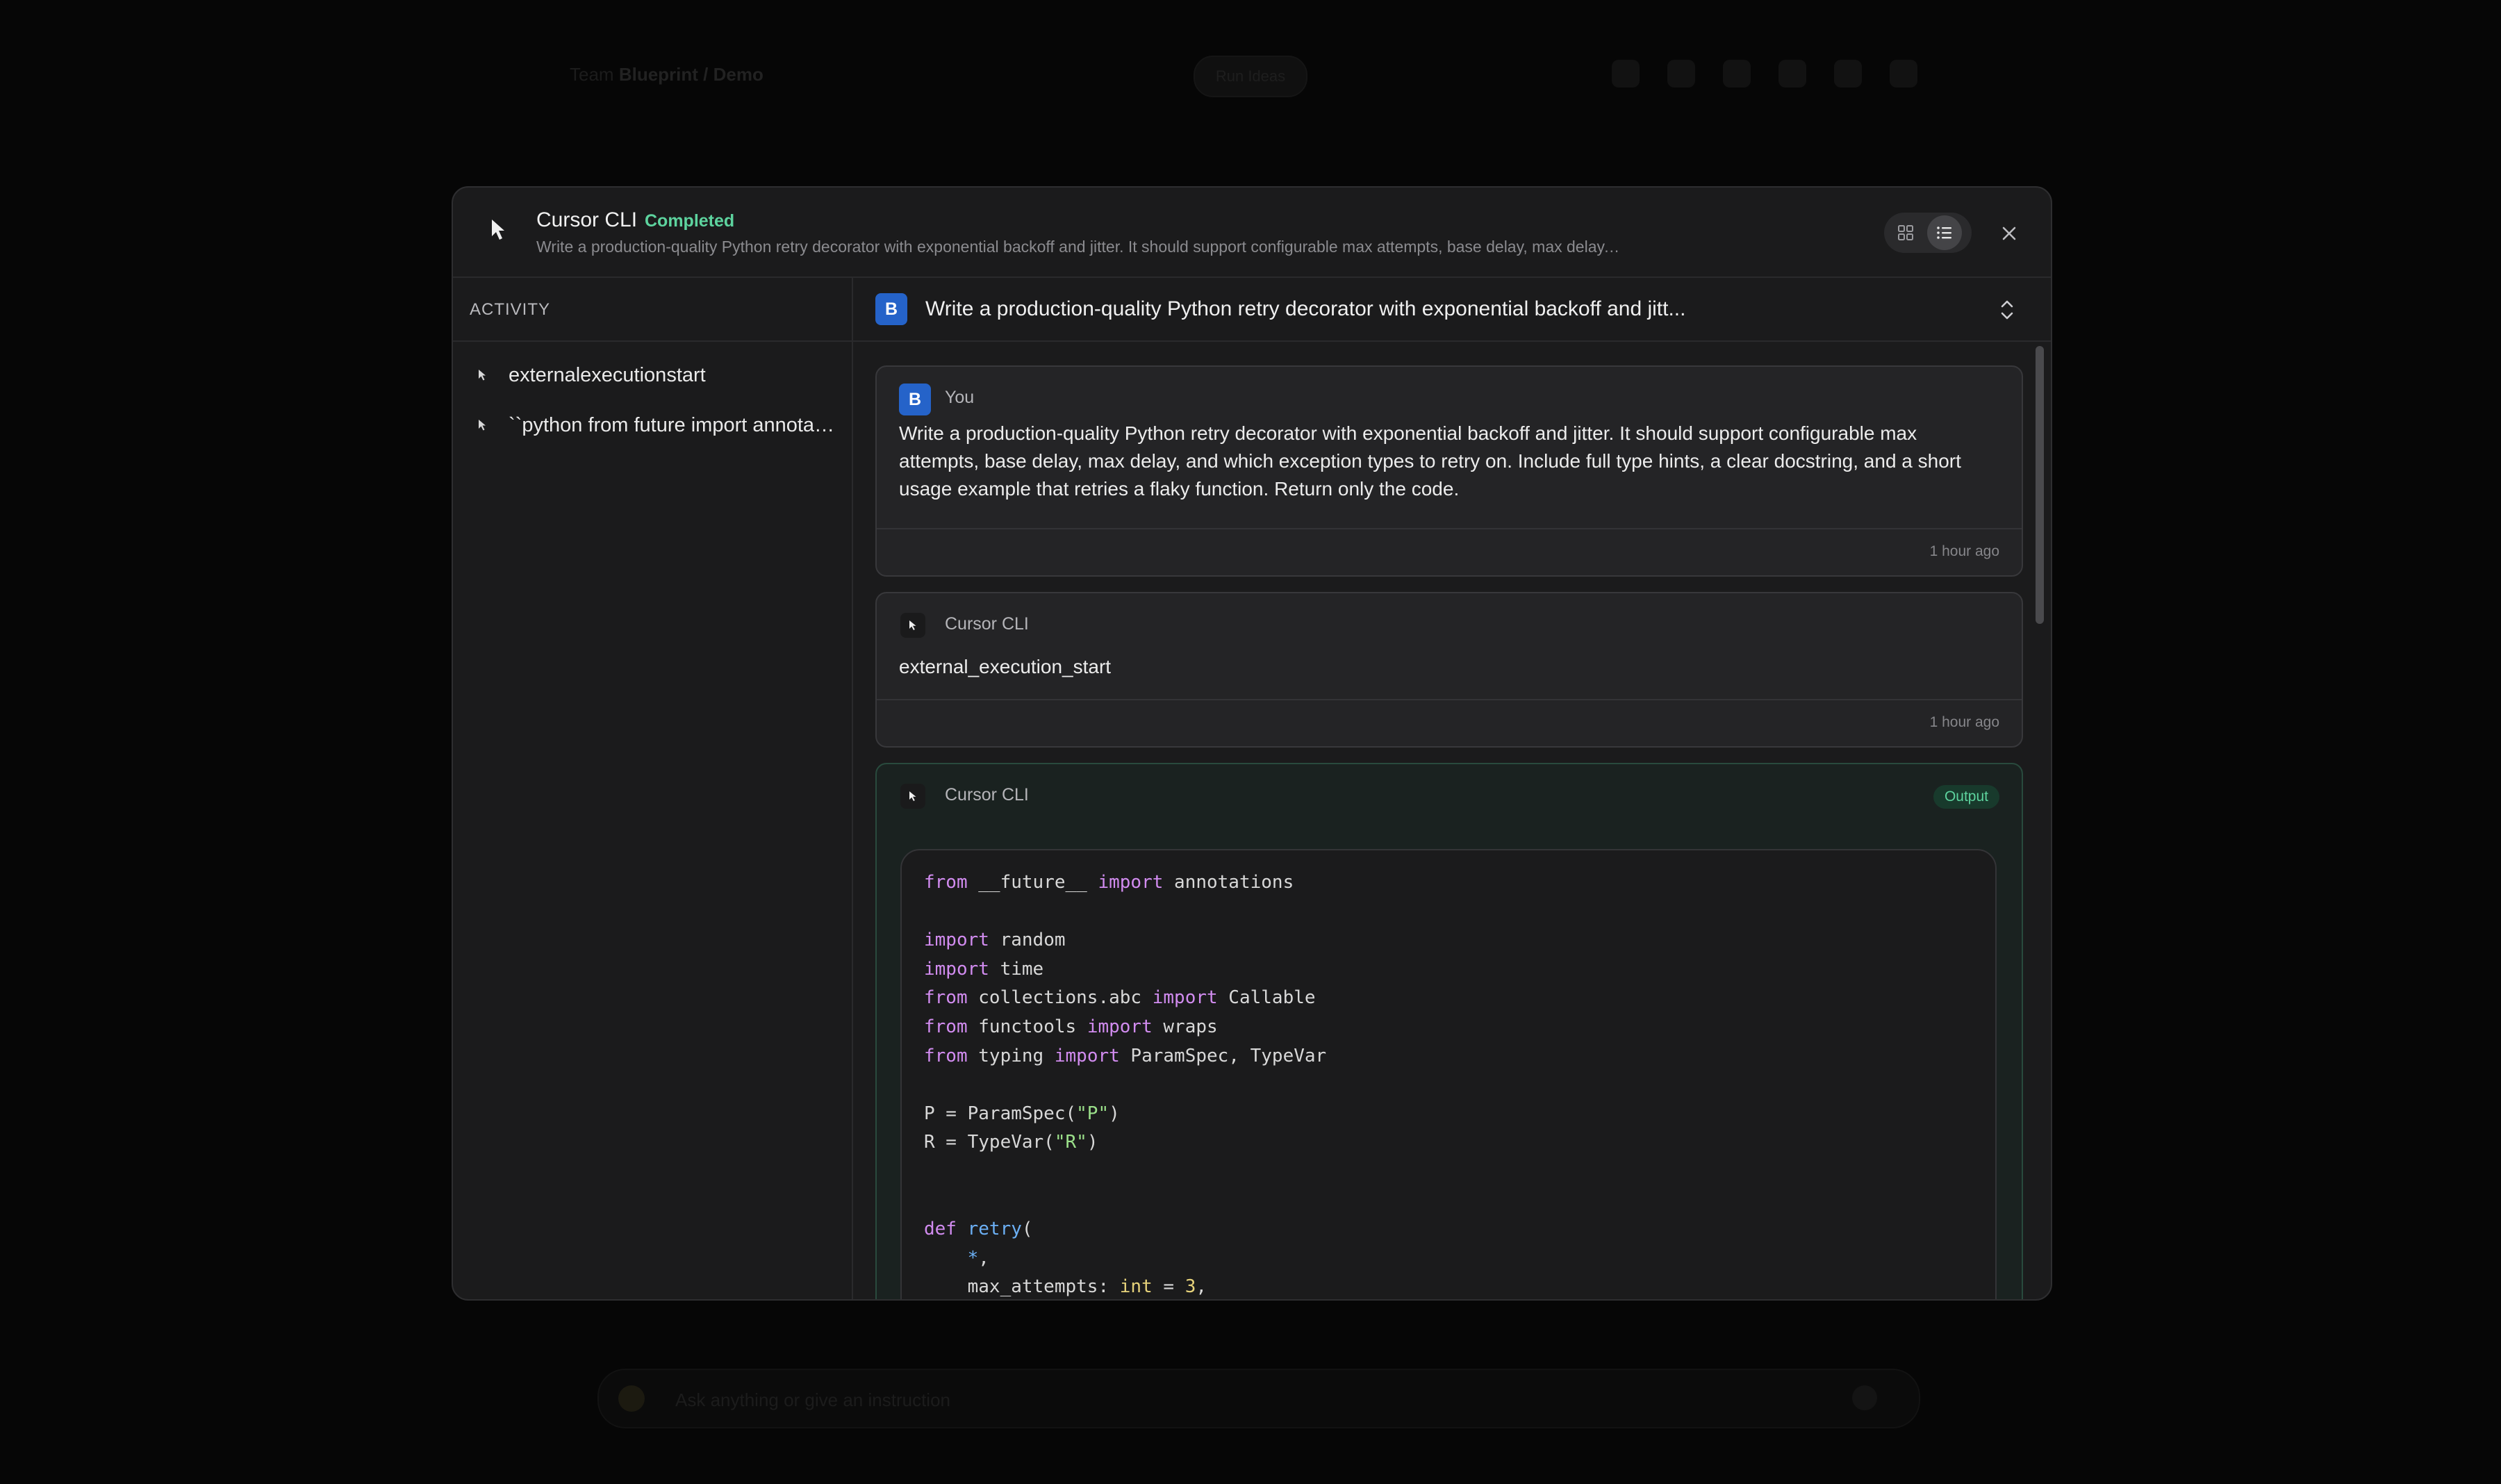 This screenshot has height=1484, width=2501. I want to click on chevron-up-down-icon, so click(2007, 309).